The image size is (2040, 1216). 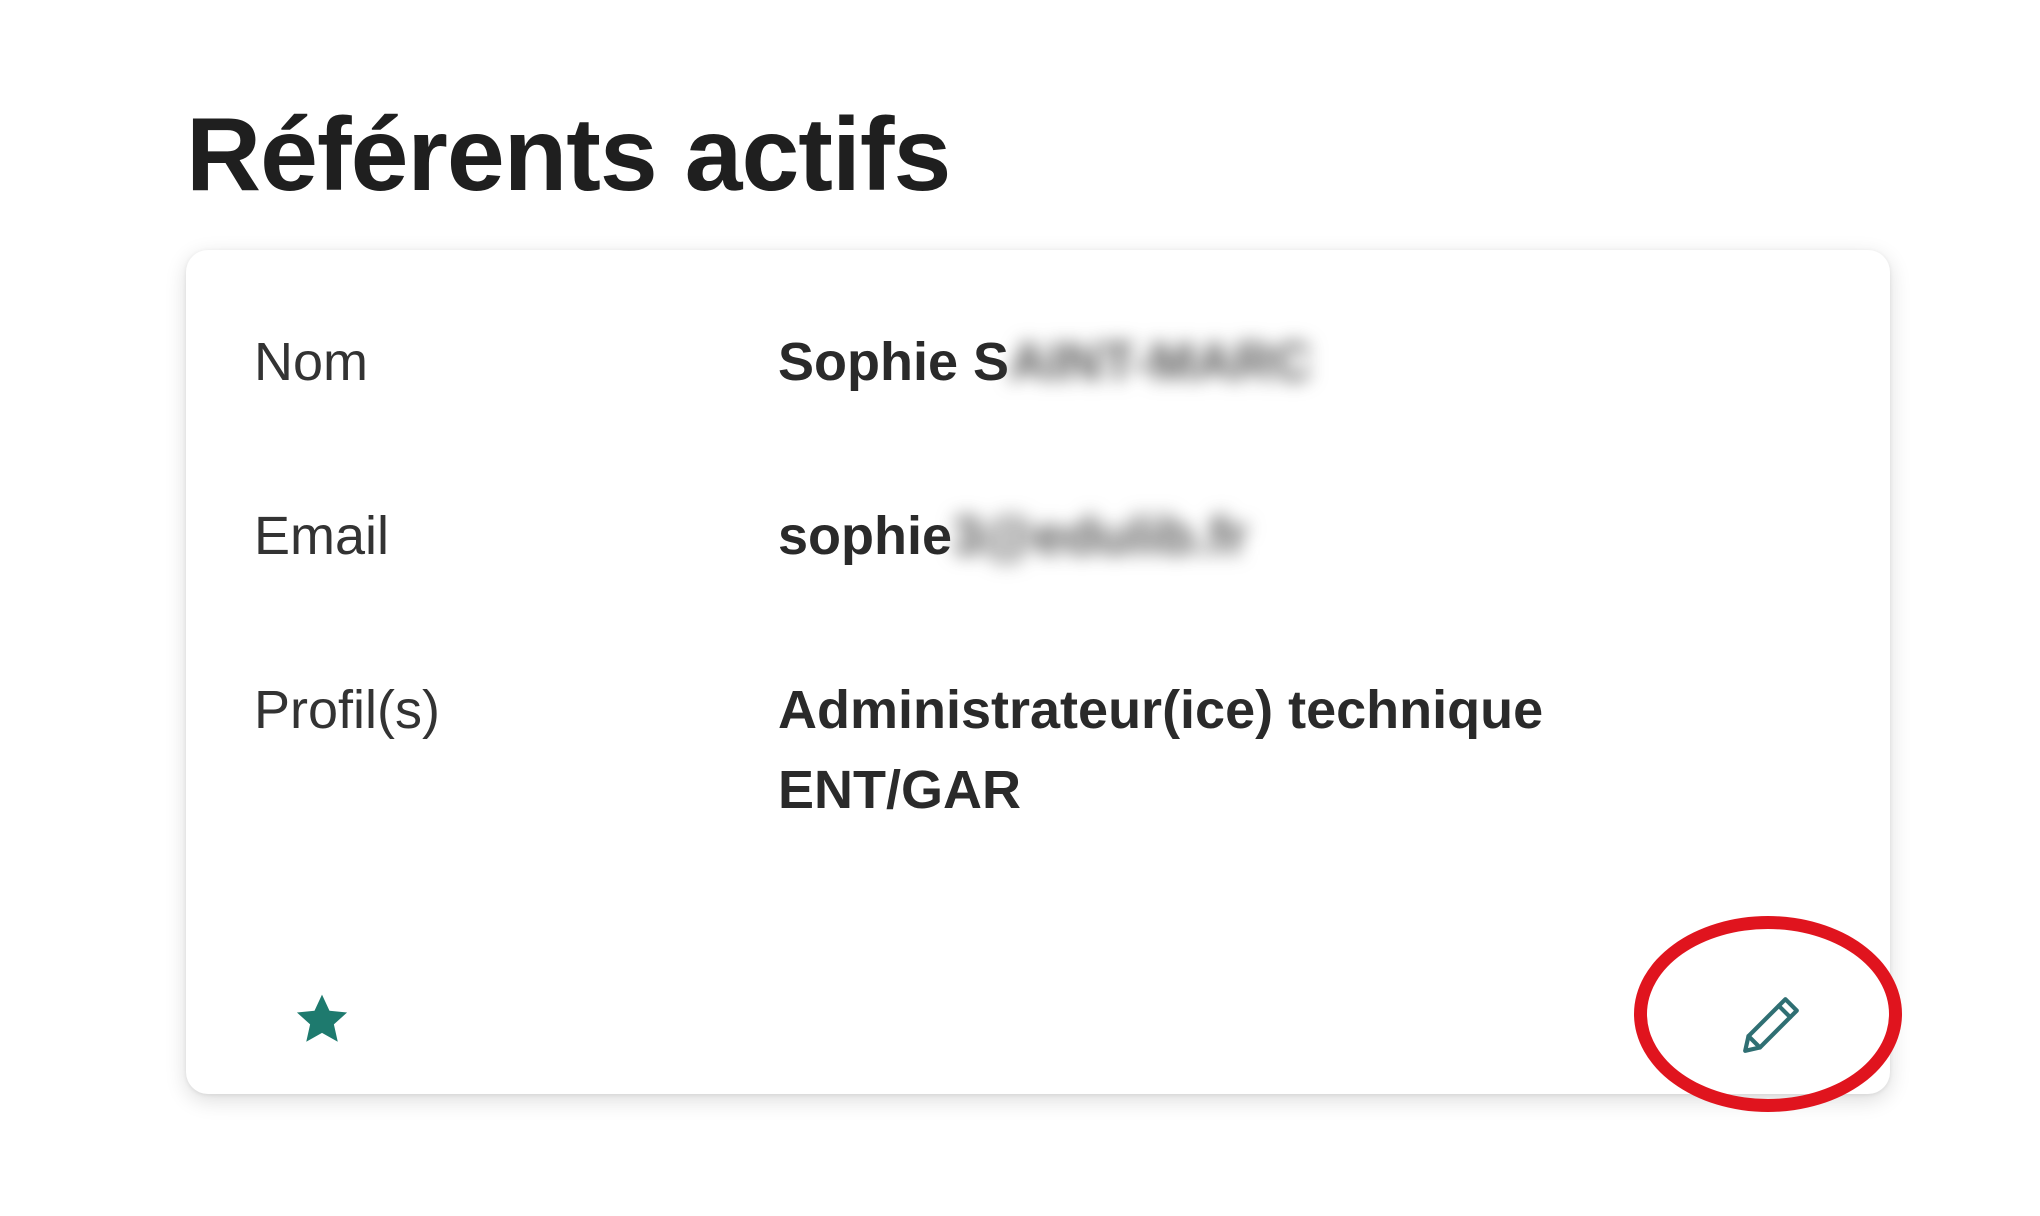 I want to click on profile-value-line2: ENT/GAR, so click(x=899, y=790).